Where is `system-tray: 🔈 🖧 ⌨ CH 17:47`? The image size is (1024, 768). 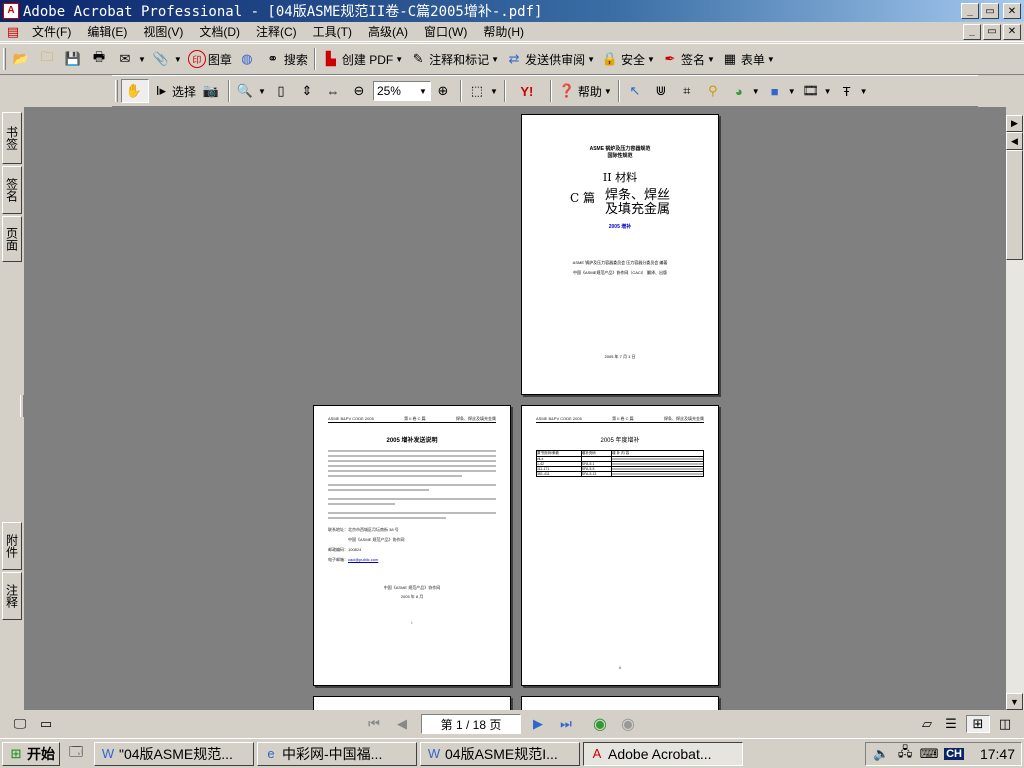 system-tray: 🔈 🖧 ⌨ CH 17:47 is located at coordinates (943, 753).